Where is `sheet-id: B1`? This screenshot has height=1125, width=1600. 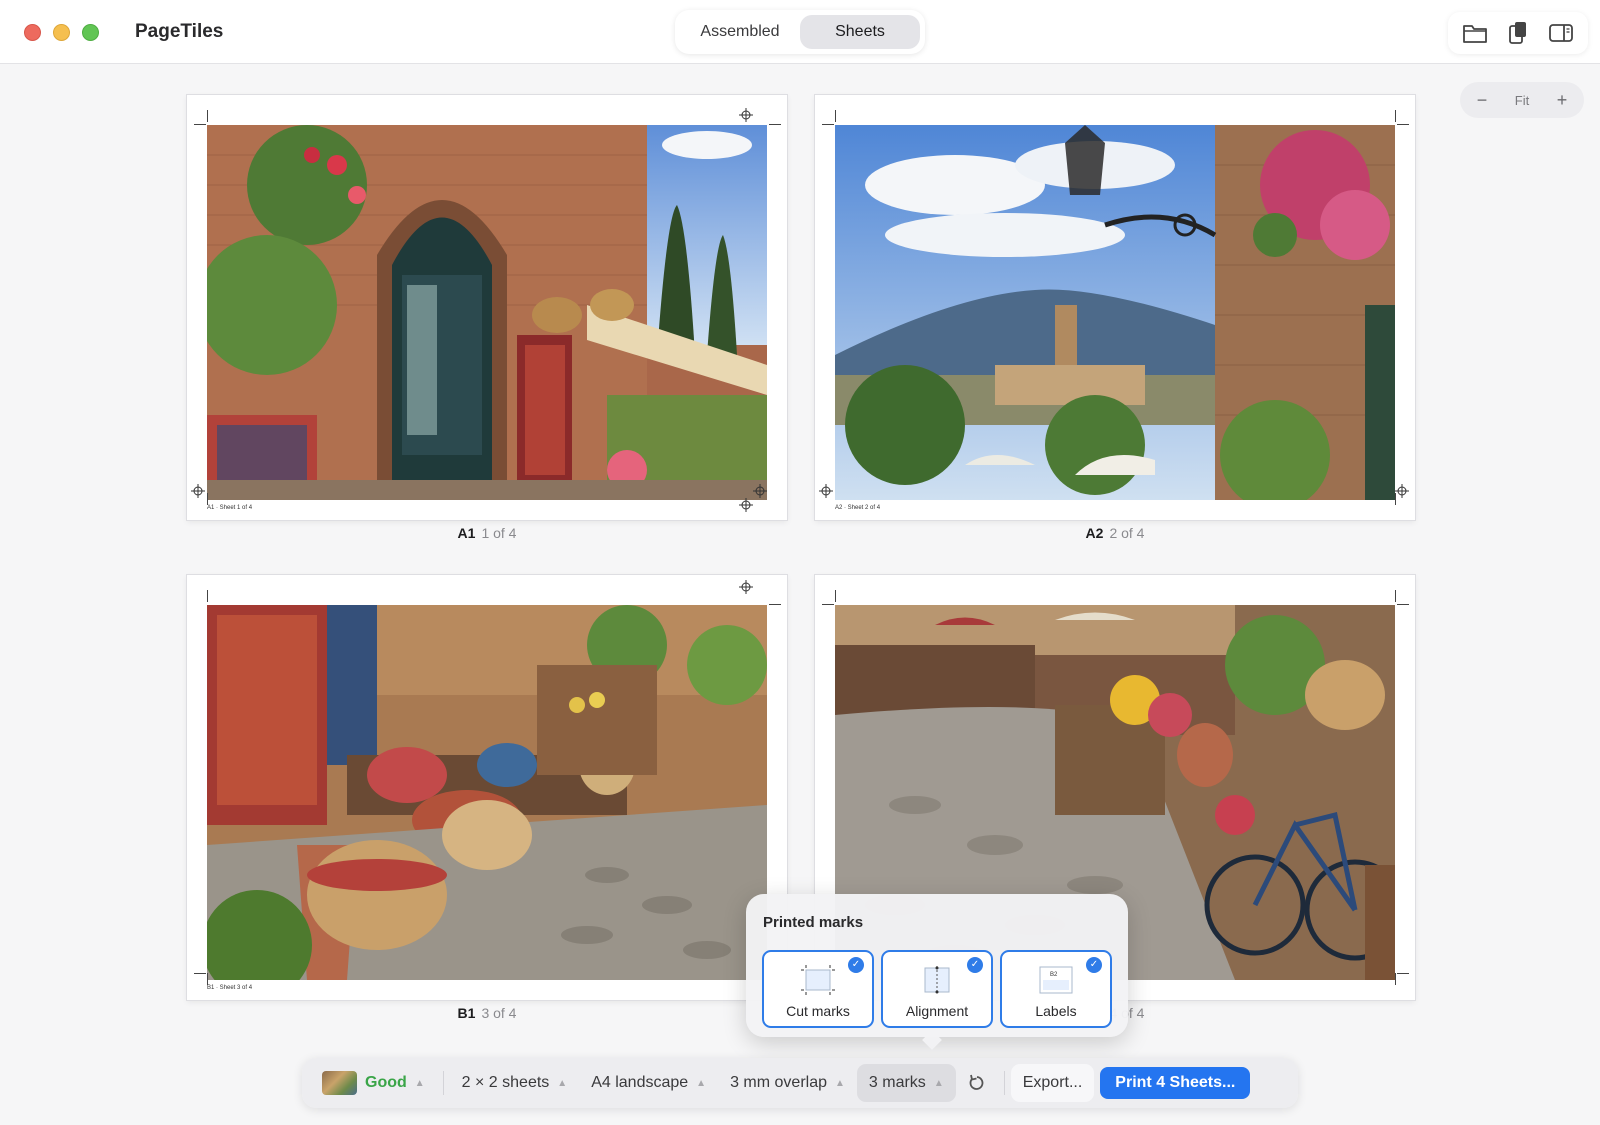
sheet-id: B1 is located at coordinates (466, 1013).